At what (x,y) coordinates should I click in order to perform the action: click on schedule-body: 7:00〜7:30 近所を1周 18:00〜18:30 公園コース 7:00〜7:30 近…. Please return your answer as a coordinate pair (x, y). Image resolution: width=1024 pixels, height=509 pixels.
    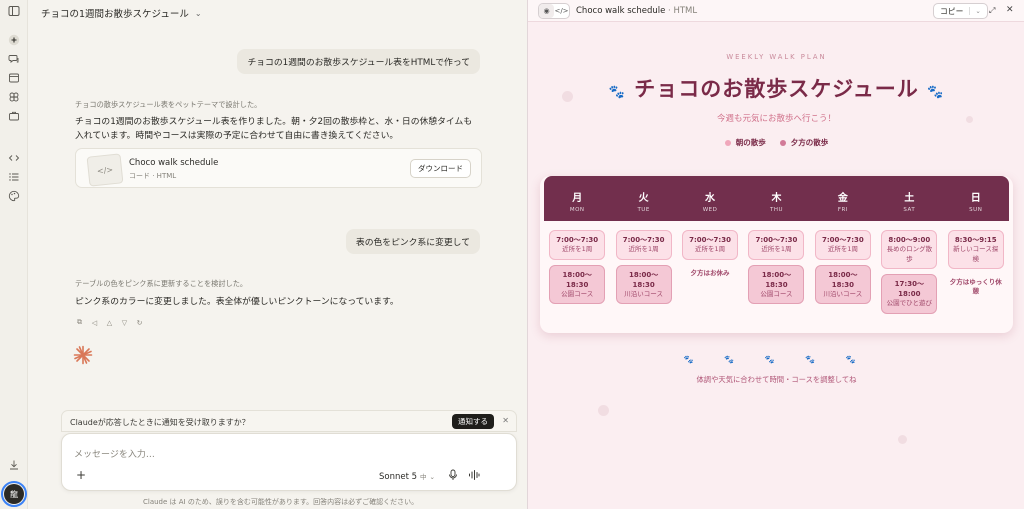
    Looking at the image, I should click on (776, 280).